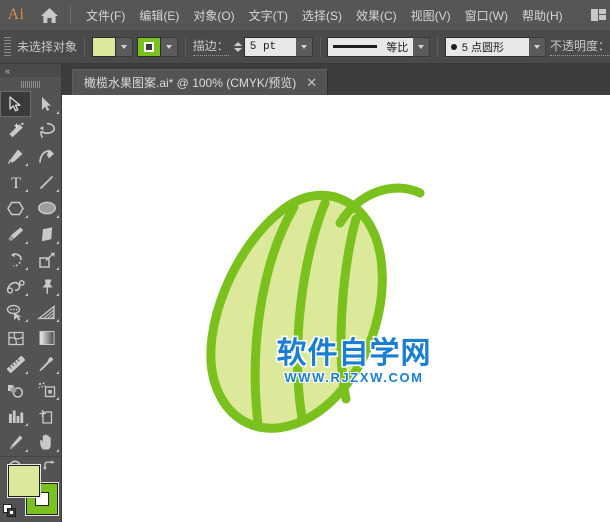 This screenshot has height=522, width=610. I want to click on slice-tool, so click(15, 442).